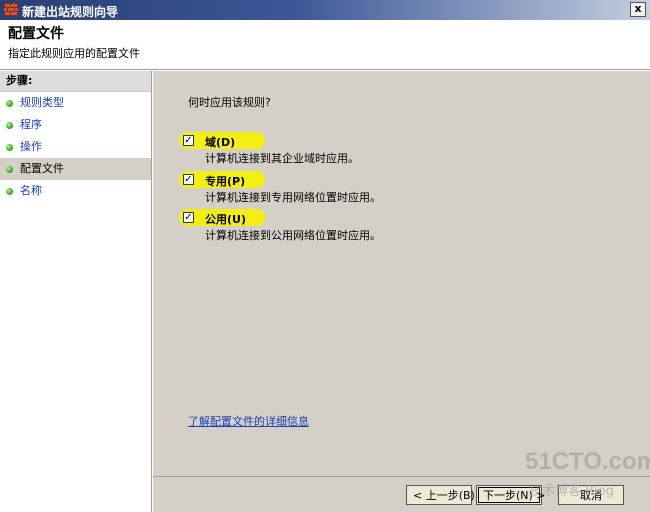 The width and height of the screenshot is (650, 512). I want to click on back-button: < 上一步(B), so click(440, 495).